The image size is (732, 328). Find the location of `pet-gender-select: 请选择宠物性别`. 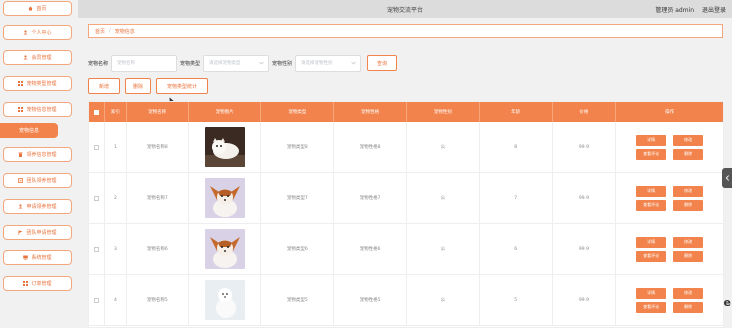

pet-gender-select: 请选择宠物性别 is located at coordinates (328, 63).